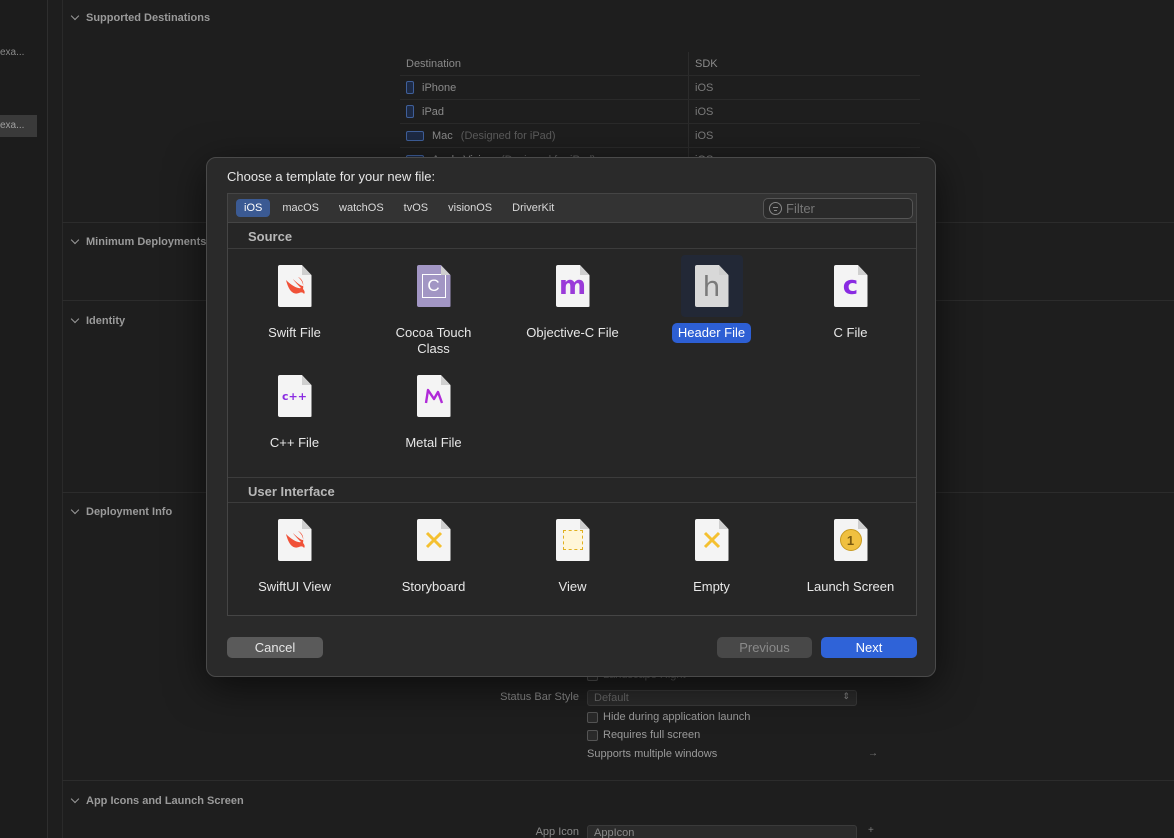 The image size is (1174, 838). I want to click on group-title-source: Source, so click(572, 236).